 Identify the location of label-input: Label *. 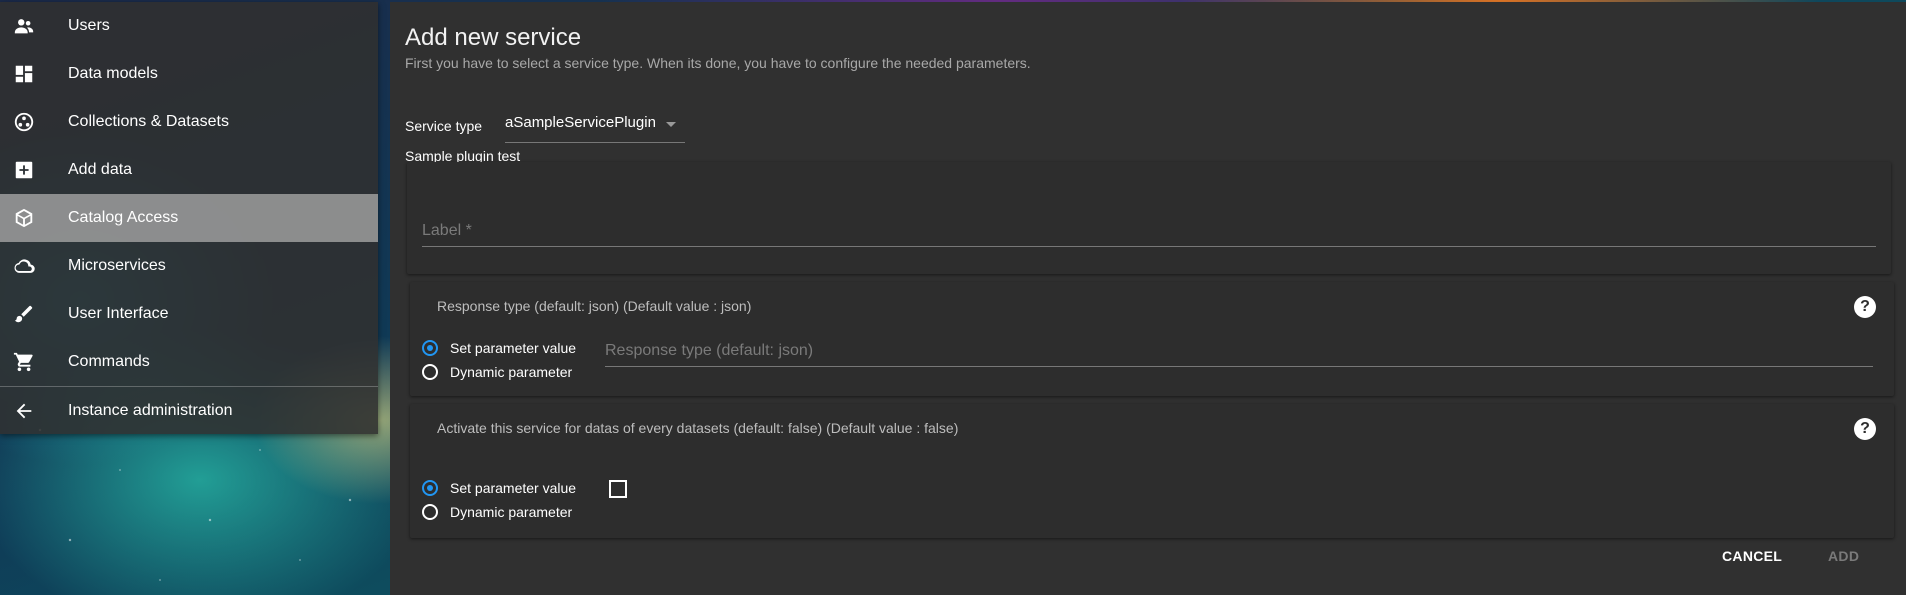
(1149, 229).